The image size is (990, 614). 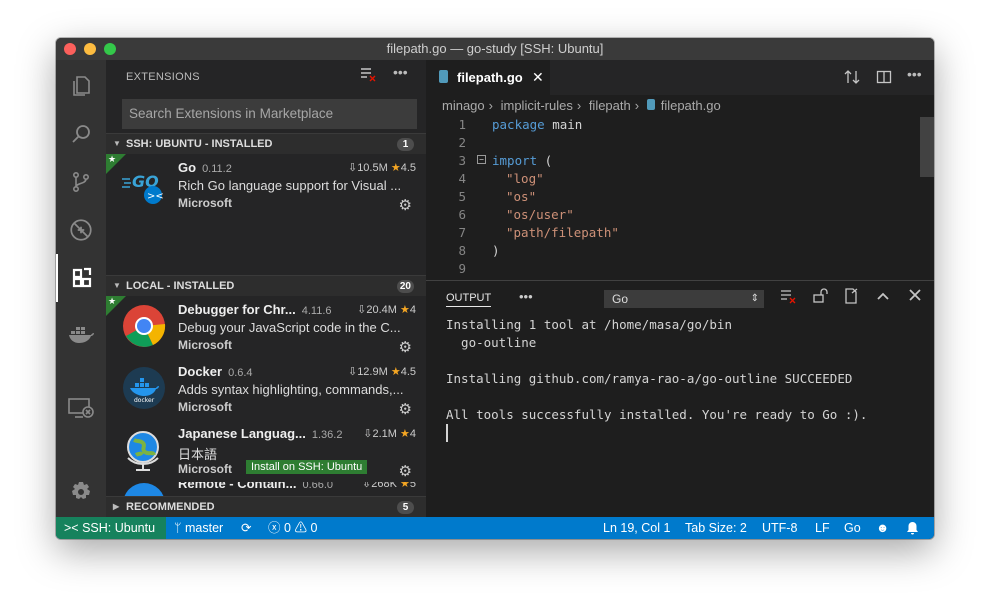 I want to click on more-actions-icon: •••, so click(x=400, y=72).